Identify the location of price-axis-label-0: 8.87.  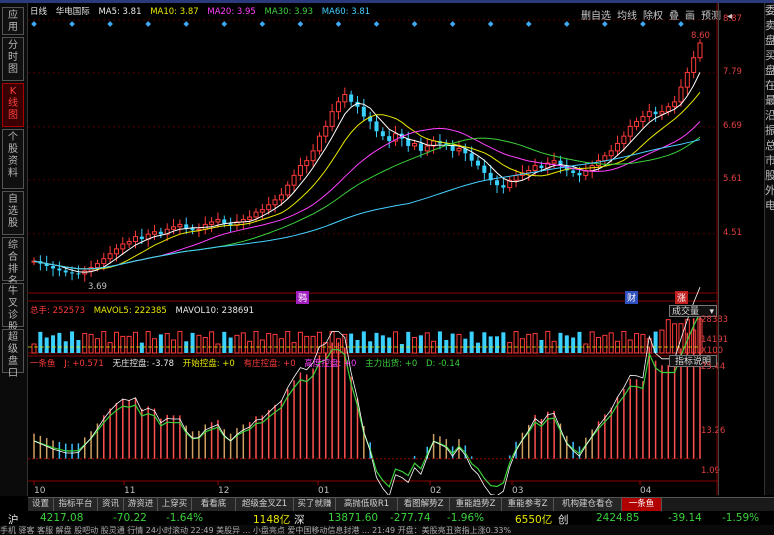
(732, 19).